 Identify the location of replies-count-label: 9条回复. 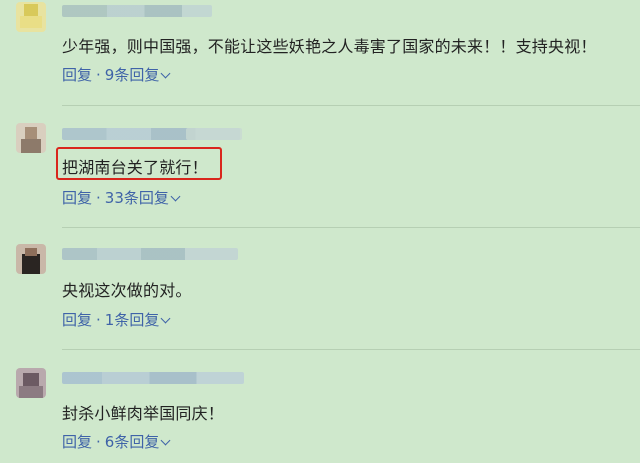
(132, 75).